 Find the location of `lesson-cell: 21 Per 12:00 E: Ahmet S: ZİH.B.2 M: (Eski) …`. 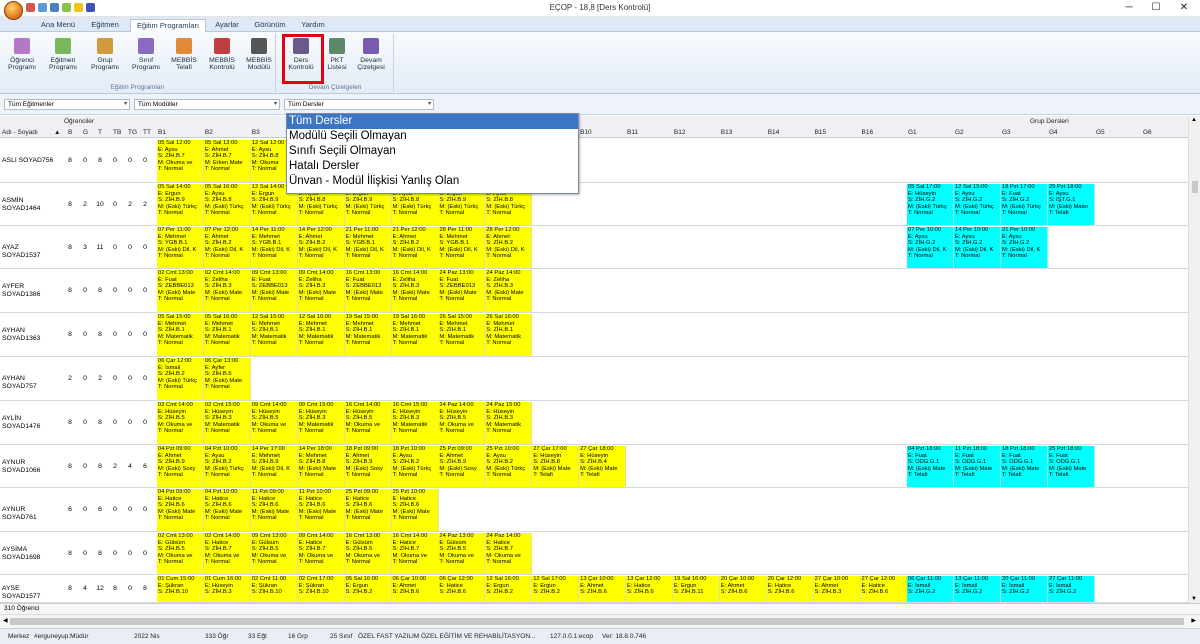

lesson-cell: 21 Per 12:00 E: Ahmet S: ZİH.B.2 M: (Eski) … is located at coordinates (415, 247).